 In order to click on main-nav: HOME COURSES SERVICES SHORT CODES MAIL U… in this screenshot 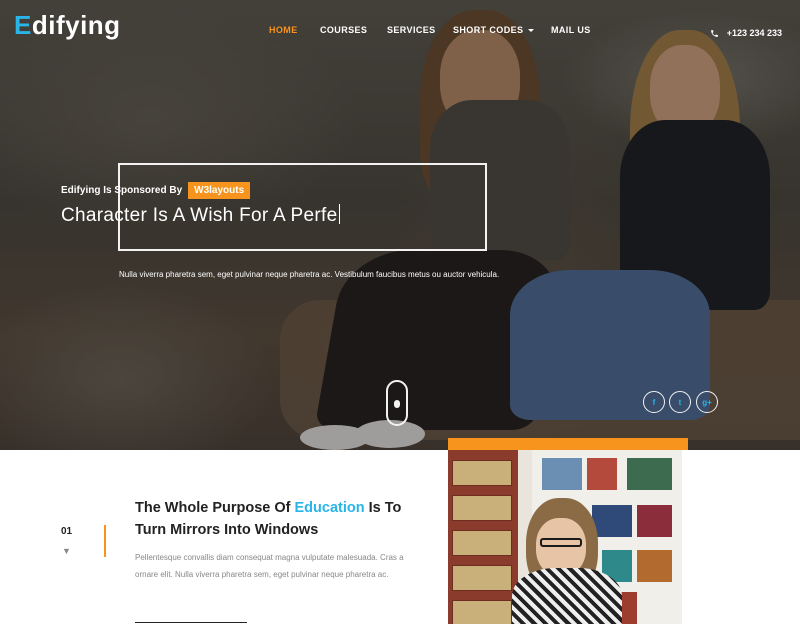, I will do `click(400, 32)`.